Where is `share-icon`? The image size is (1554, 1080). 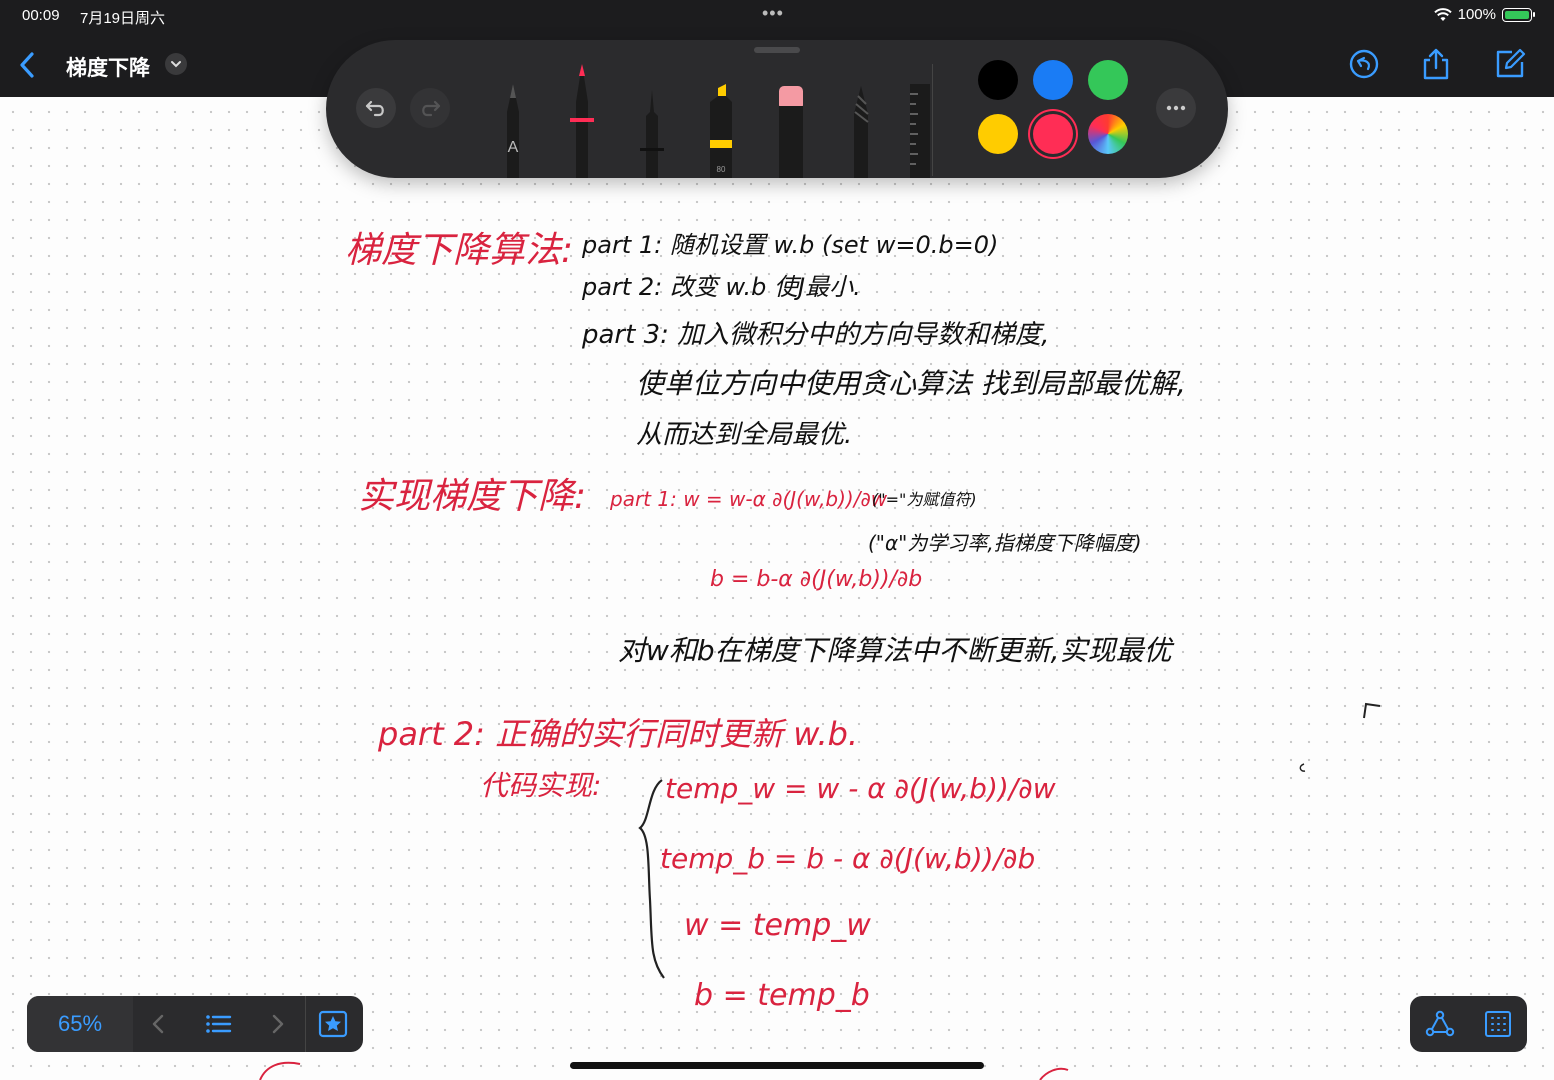
share-icon is located at coordinates (1436, 64).